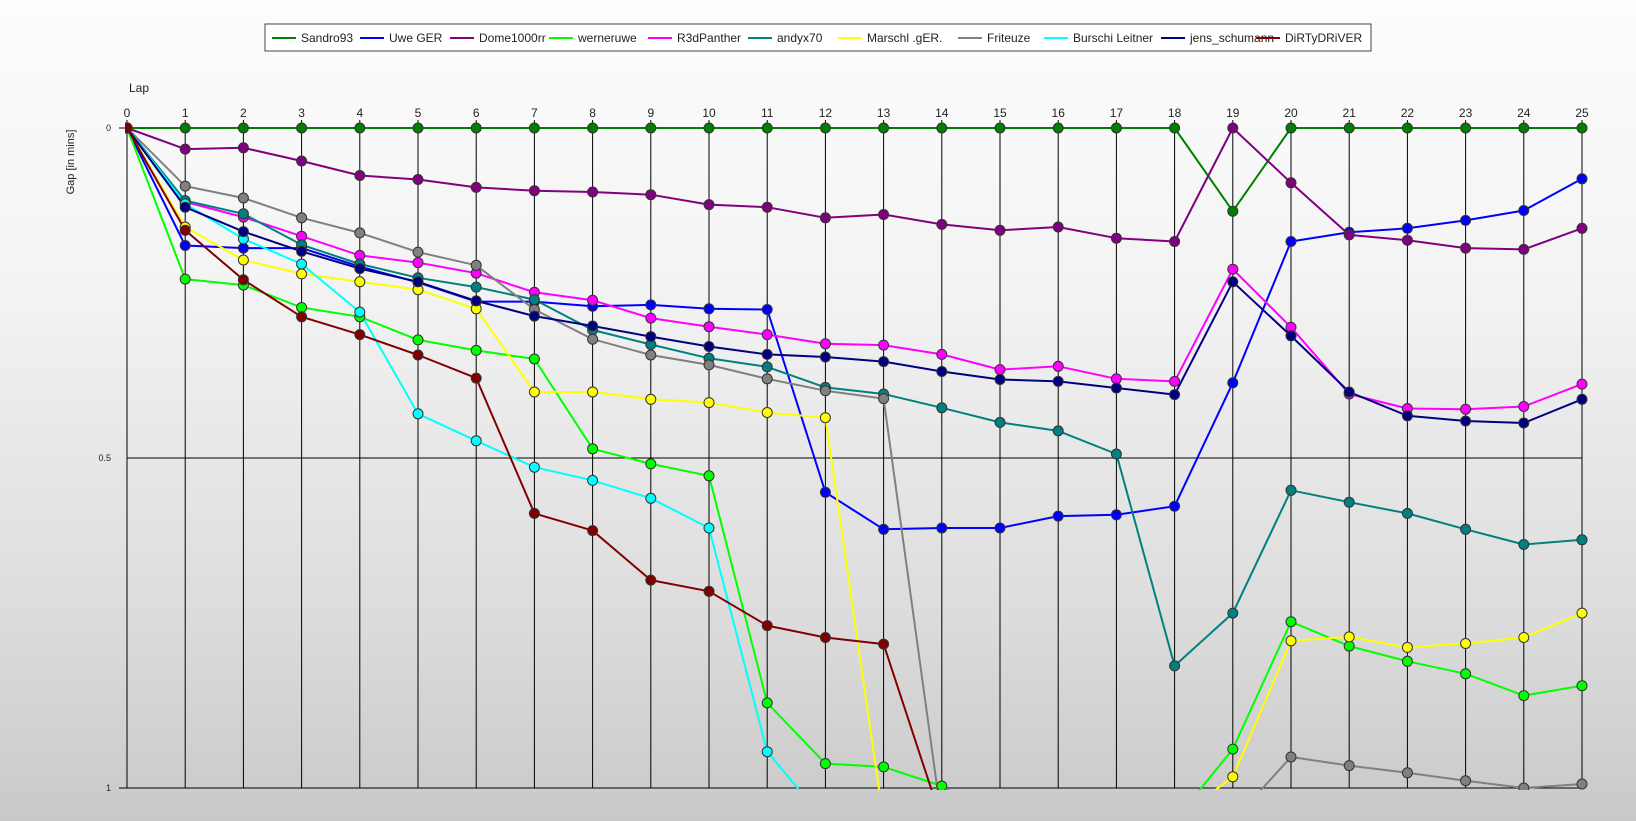  What do you see at coordinates (904, 38) in the screenshot?
I see `legend-label-marschl-ger: Marschl .gER.` at bounding box center [904, 38].